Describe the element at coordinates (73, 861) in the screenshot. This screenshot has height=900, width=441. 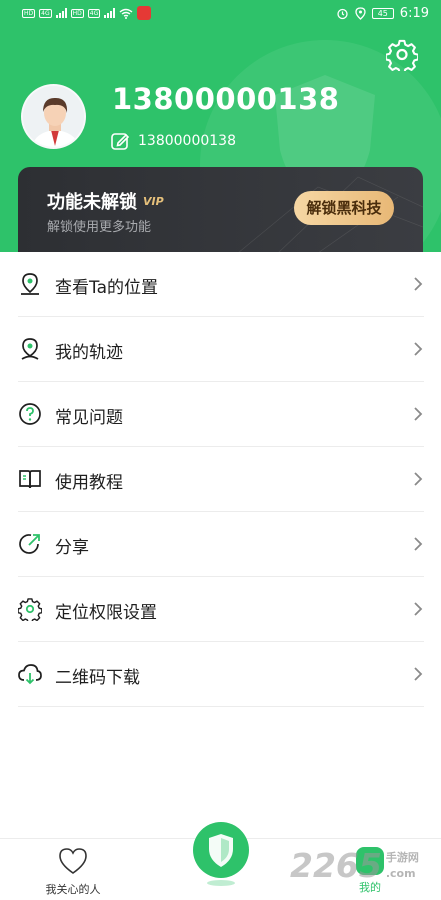
I see `heart-icon` at that location.